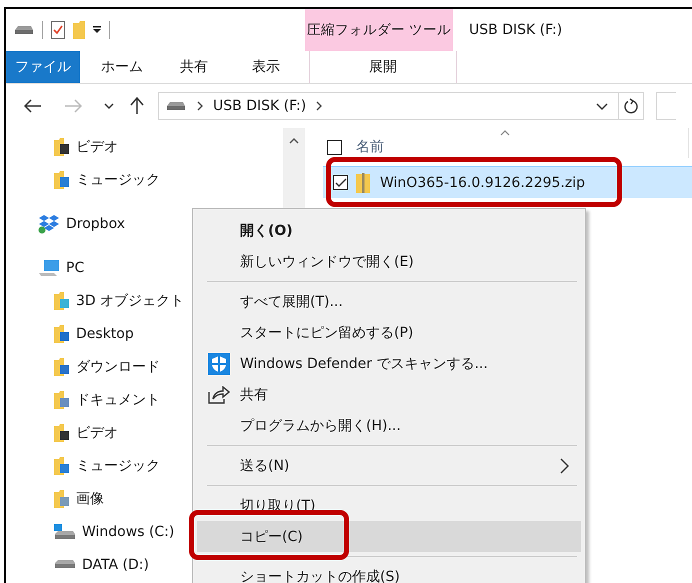 The width and height of the screenshot is (692, 583). Describe the element at coordinates (482, 182) in the screenshot. I see `file-name: WinO365-16.0.9126.2295.zip` at that location.